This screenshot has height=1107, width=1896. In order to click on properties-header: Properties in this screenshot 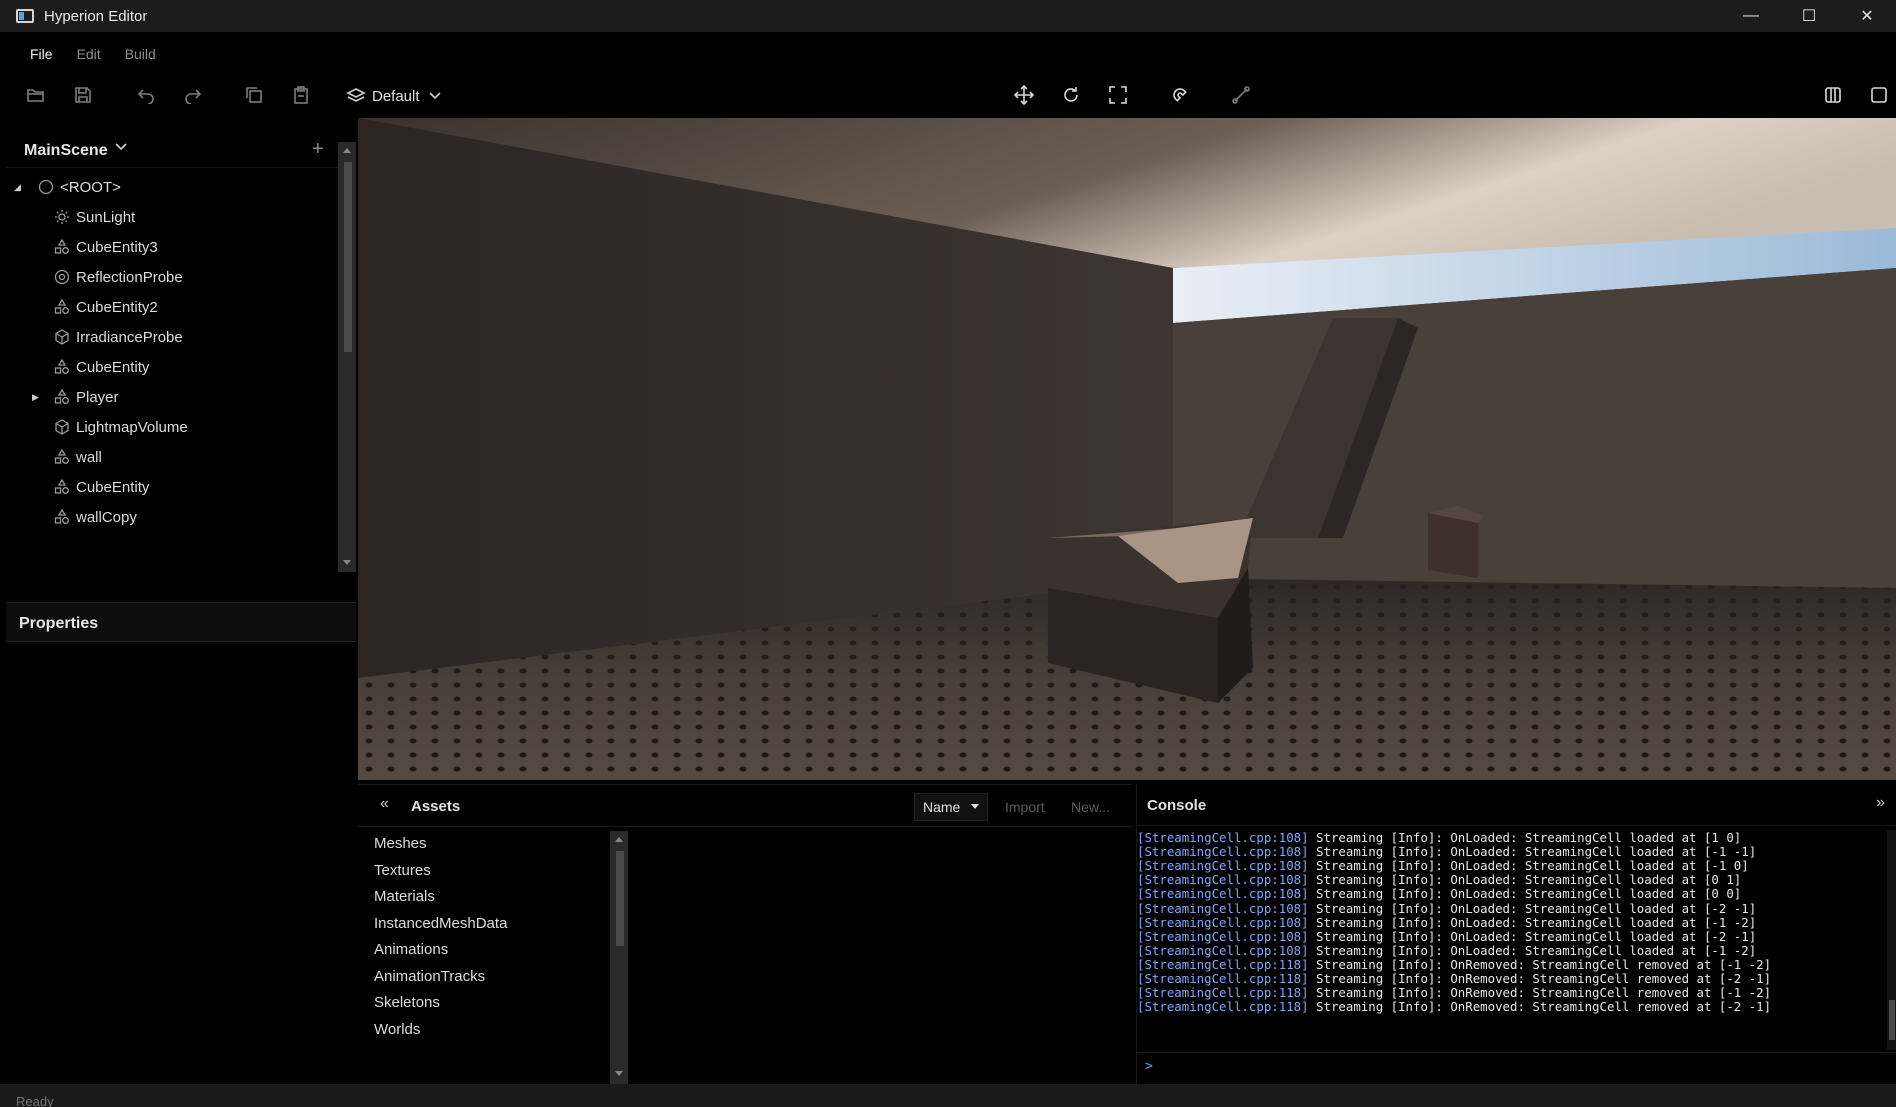, I will do `click(181, 622)`.